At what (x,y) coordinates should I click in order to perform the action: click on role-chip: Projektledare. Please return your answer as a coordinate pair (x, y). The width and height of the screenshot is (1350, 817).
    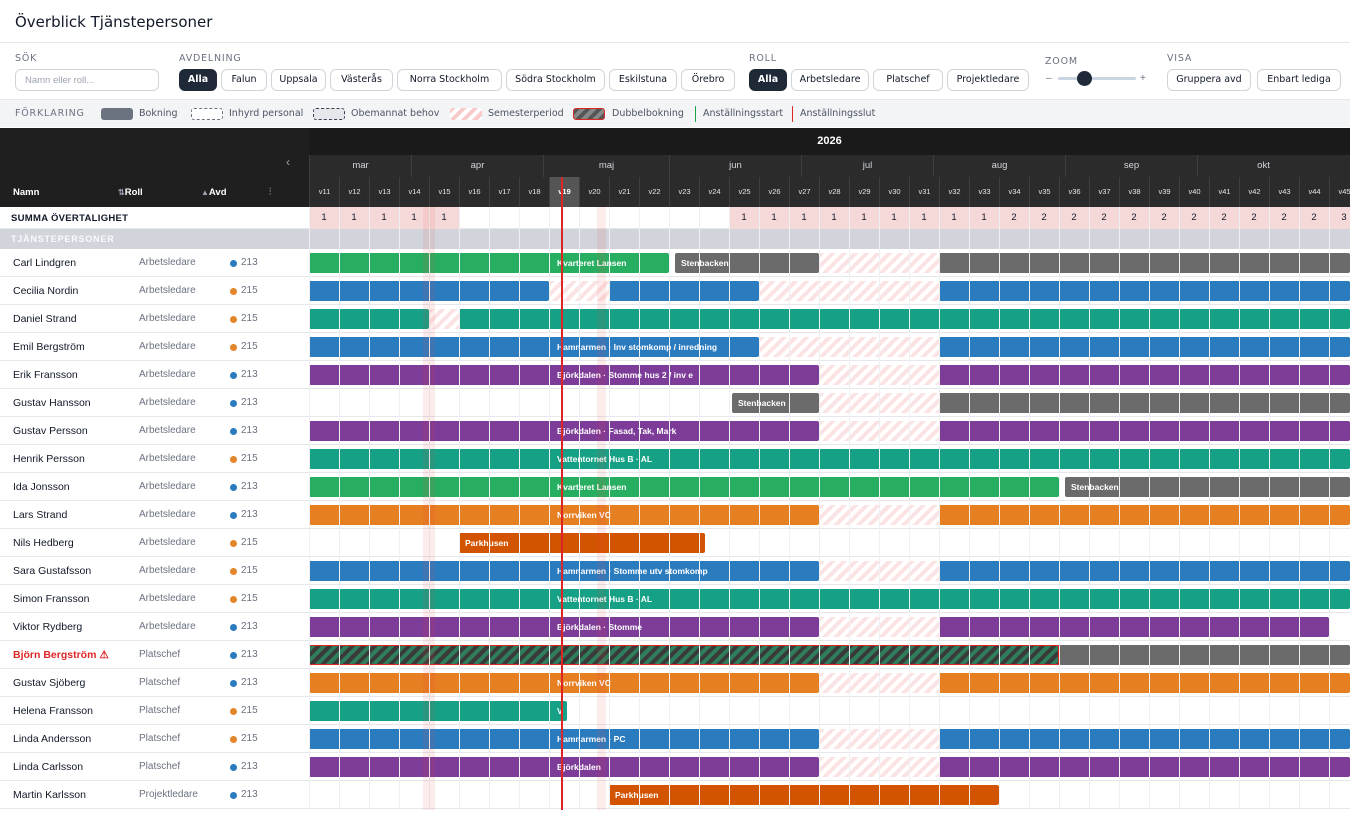
    Looking at the image, I should click on (988, 80).